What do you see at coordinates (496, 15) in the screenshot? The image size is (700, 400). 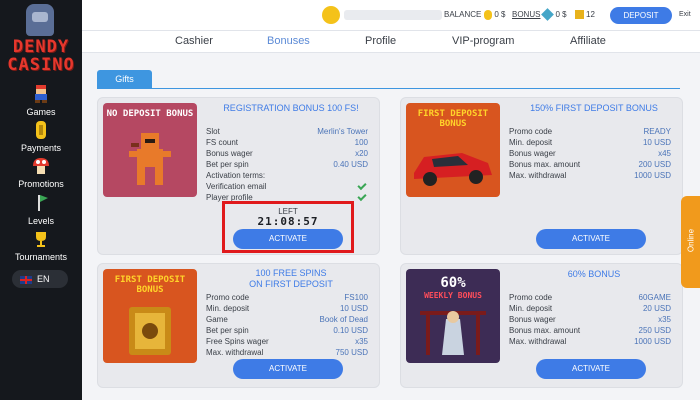 I see `balance-value: 0` at bounding box center [496, 15].